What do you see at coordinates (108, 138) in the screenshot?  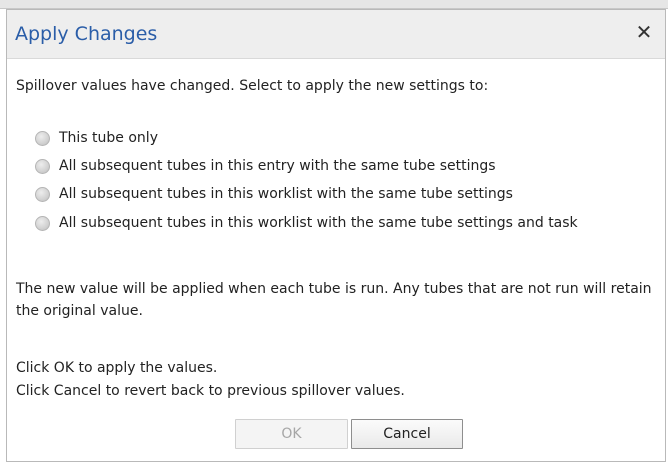 I see `option-label: This tube only` at bounding box center [108, 138].